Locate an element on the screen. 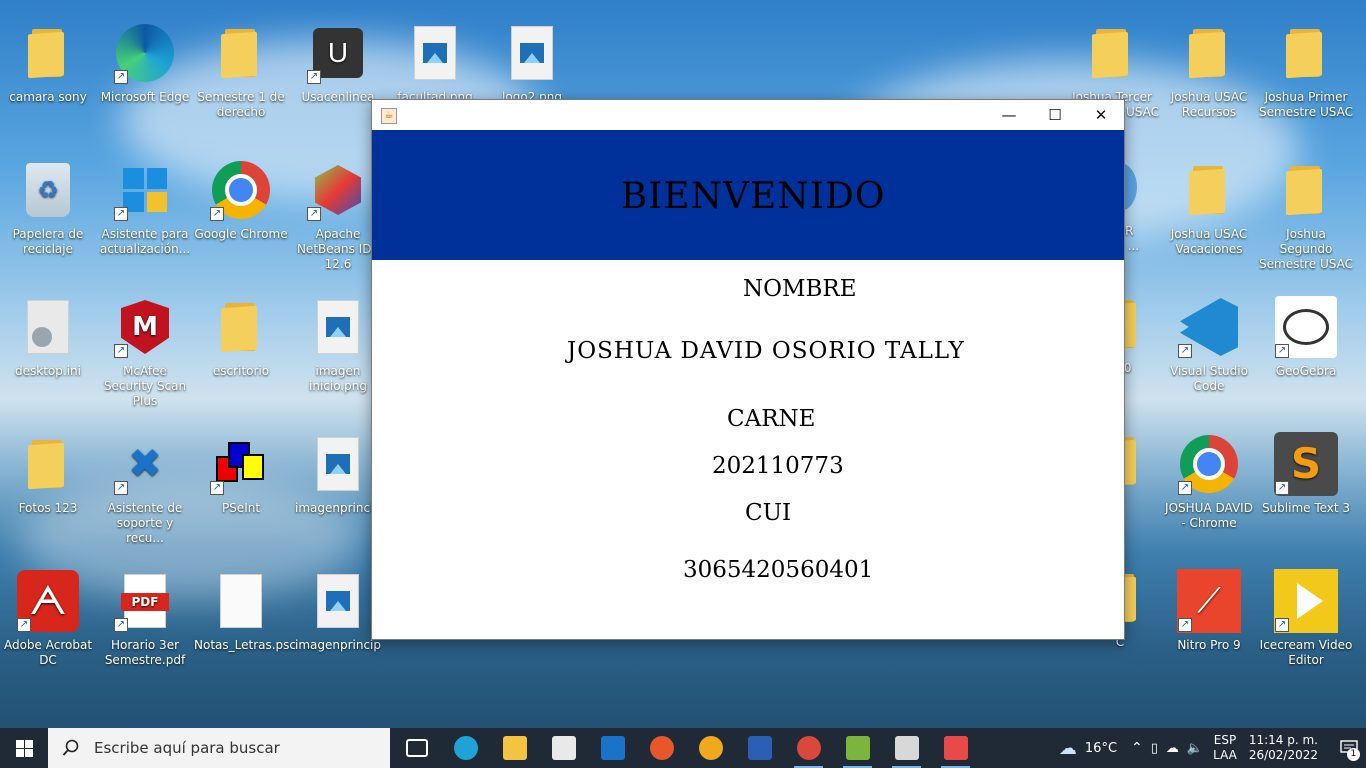  windows-logo-icon is located at coordinates (24, 748).